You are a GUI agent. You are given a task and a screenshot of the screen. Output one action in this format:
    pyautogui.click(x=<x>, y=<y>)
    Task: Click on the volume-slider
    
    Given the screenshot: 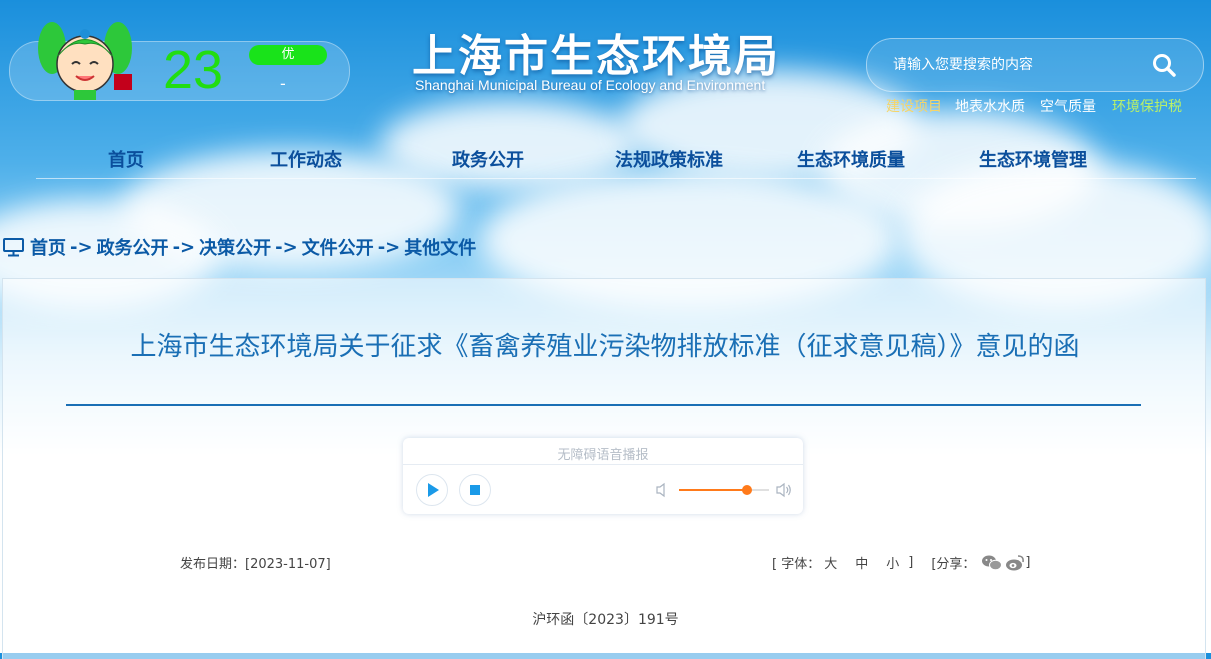 What is the action you would take?
    pyautogui.click(x=724, y=490)
    